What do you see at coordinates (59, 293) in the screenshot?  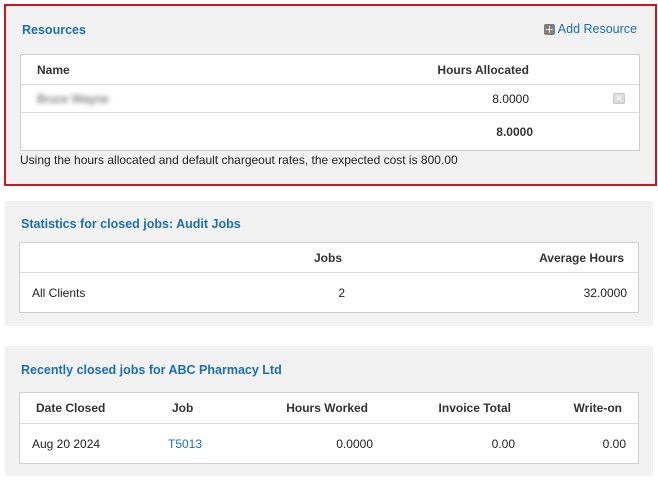 I see `stats-row-label: All Clients` at bounding box center [59, 293].